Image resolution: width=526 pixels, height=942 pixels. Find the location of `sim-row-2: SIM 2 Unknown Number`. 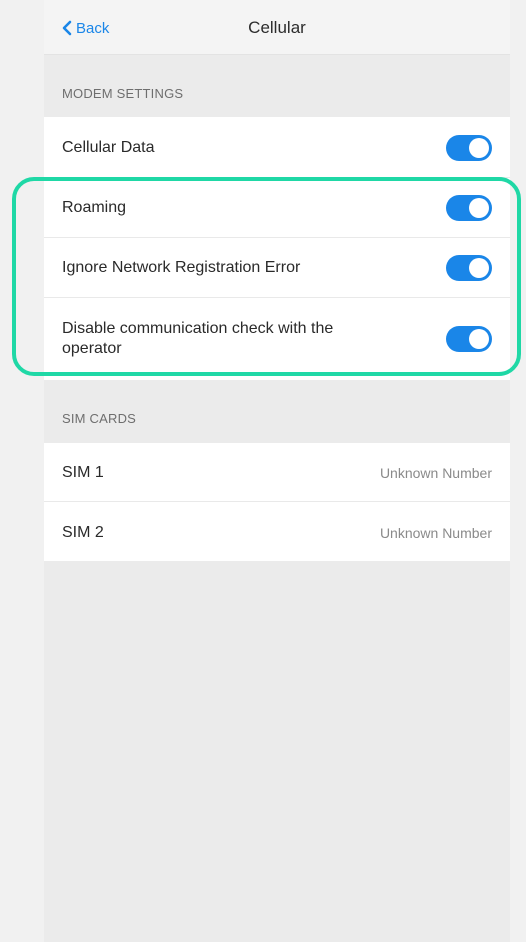

sim-row-2: SIM 2 Unknown Number is located at coordinates (277, 531).